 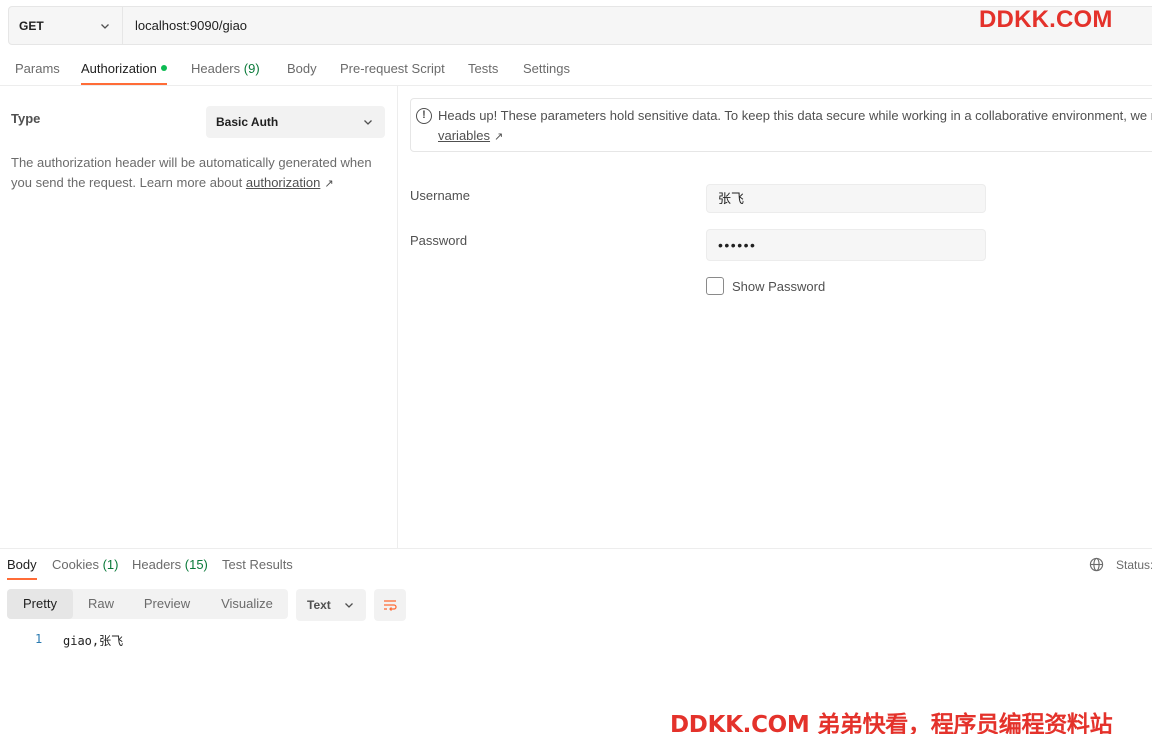 What do you see at coordinates (196, 564) in the screenshot?
I see `response-tab-headers-count: (15)` at bounding box center [196, 564].